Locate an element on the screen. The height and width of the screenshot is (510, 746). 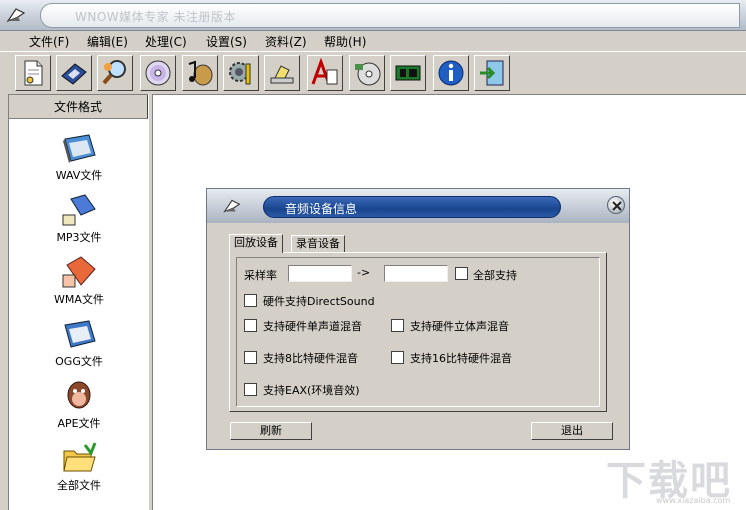
toolbar-button-cd-player is located at coordinates (367, 73).